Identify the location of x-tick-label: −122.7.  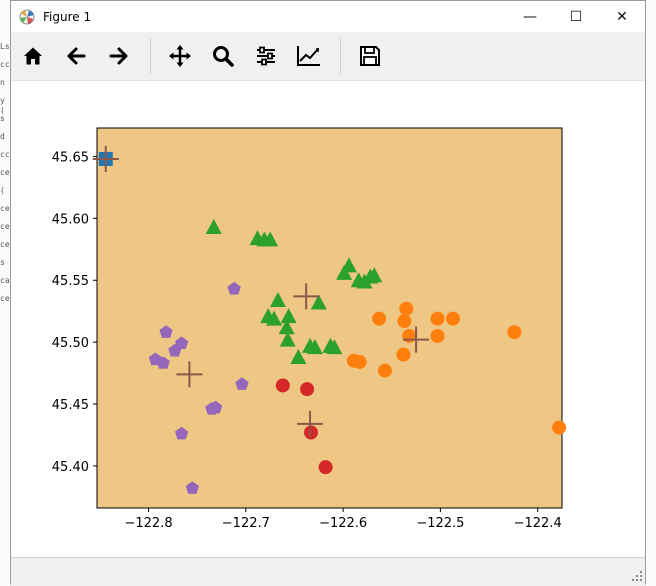
(246, 523).